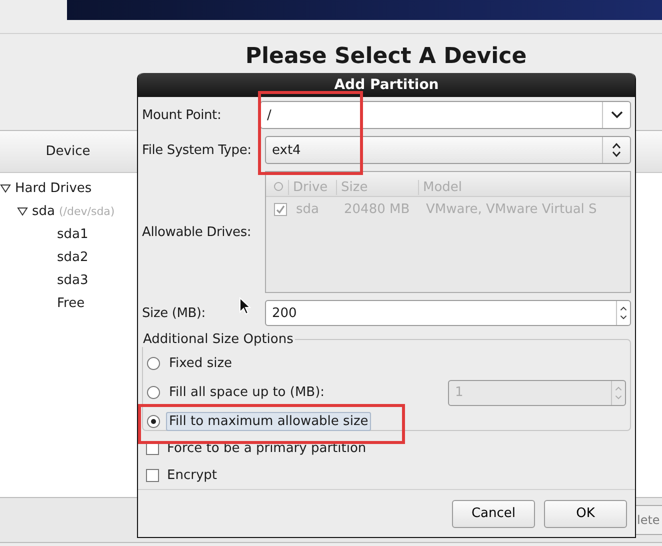 The width and height of the screenshot is (662, 546). What do you see at coordinates (174, 313) in the screenshot?
I see `field-label: Size (MB):` at bounding box center [174, 313].